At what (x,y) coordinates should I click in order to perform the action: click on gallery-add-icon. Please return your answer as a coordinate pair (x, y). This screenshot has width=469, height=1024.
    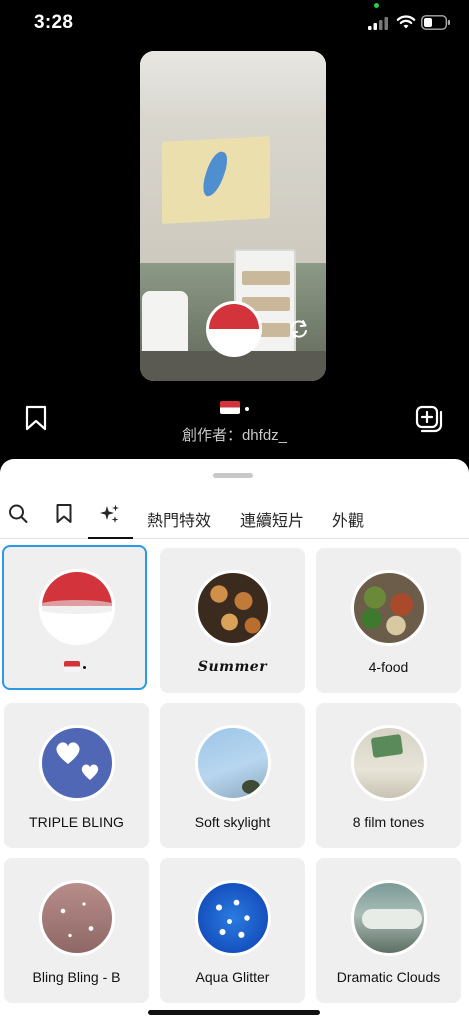
    Looking at the image, I should click on (429, 419).